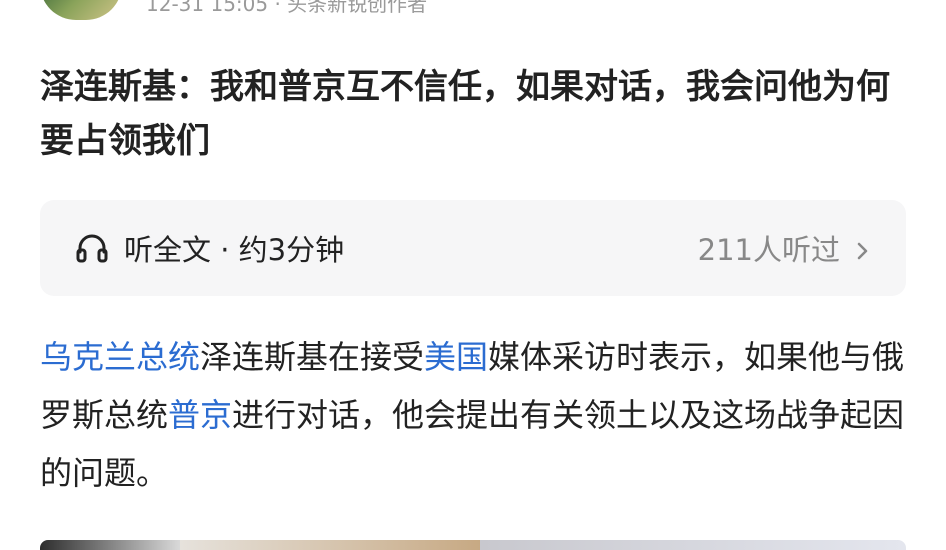 Image resolution: width=946 pixels, height=550 pixels. I want to click on avatar, so click(81, 10).